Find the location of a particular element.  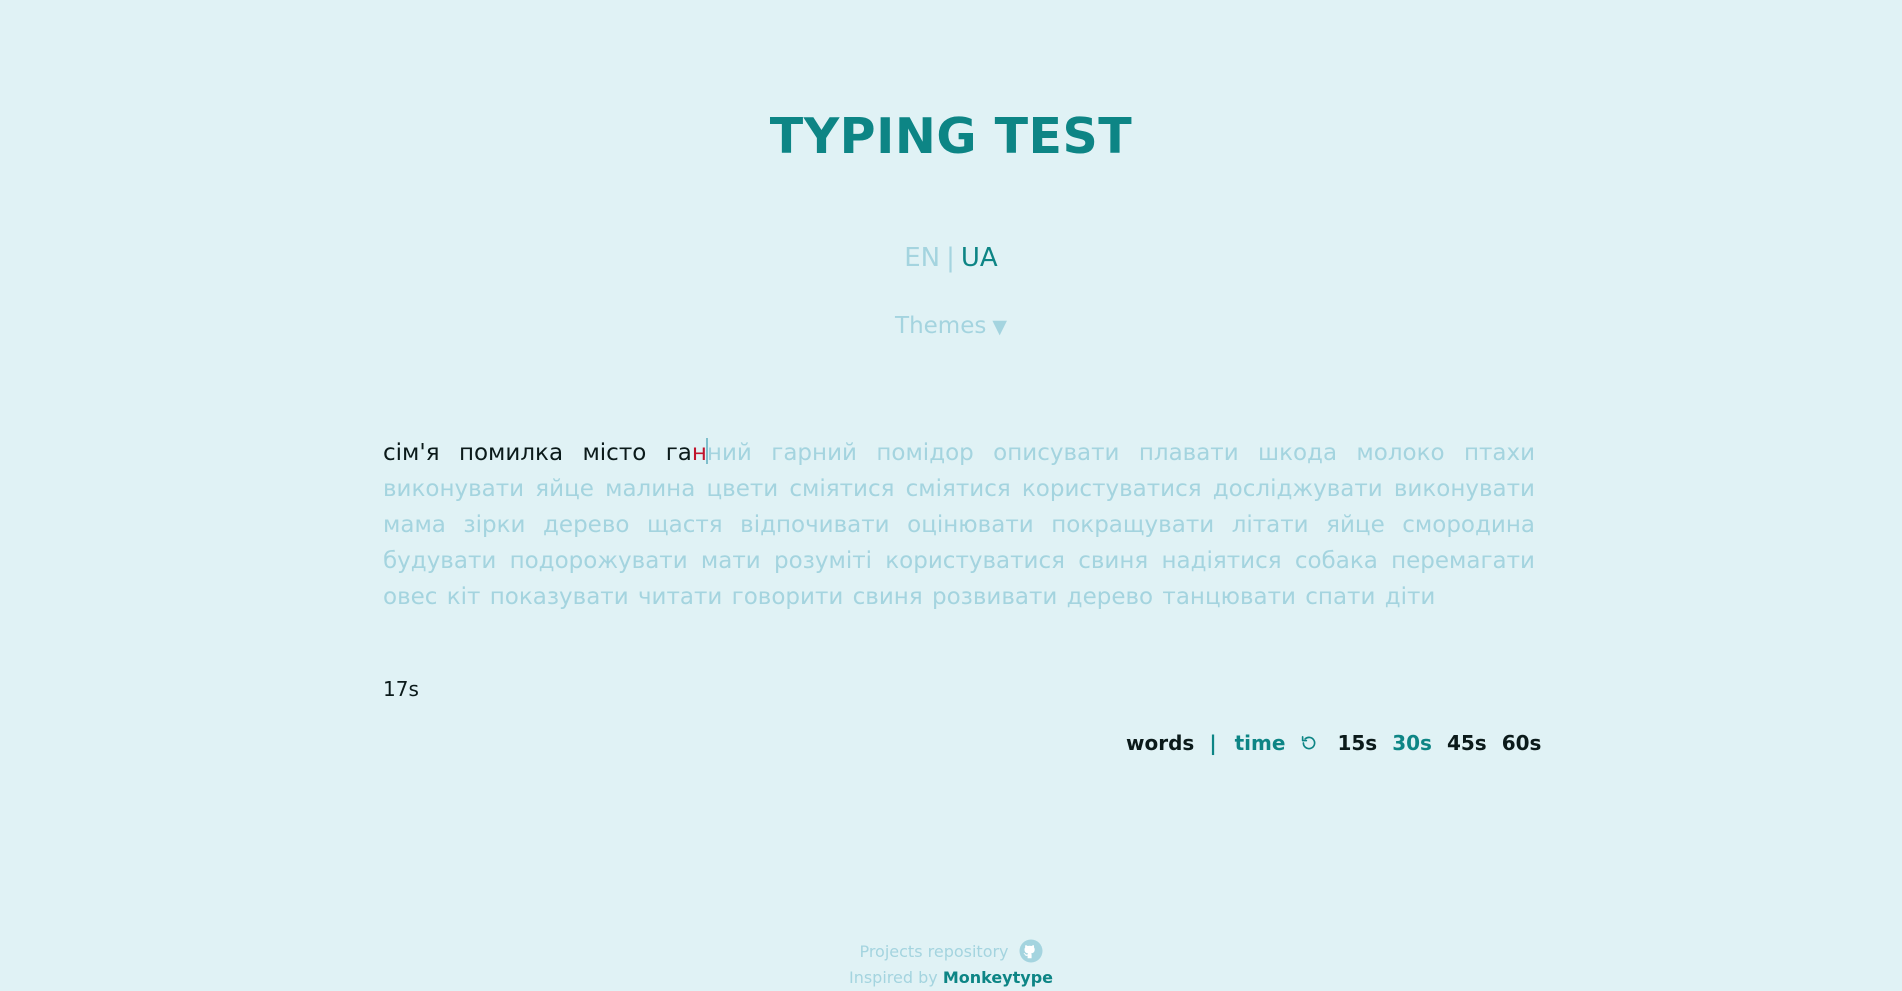

chevron-down-icon: ▼ is located at coordinates (999, 327).